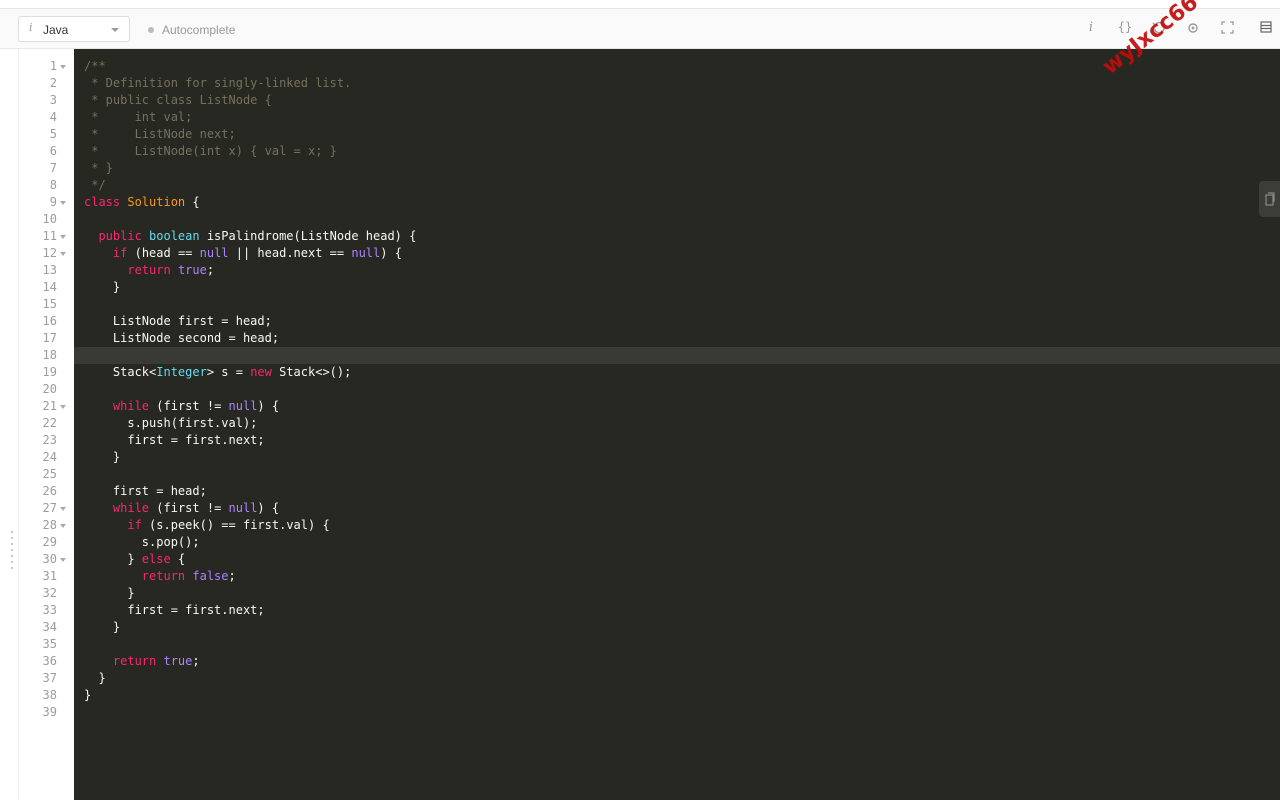 Image resolution: width=1280 pixels, height=800 pixels. Describe the element at coordinates (250, 525) in the screenshot. I see `code-line: if (s.peek() == first.val) {` at that location.